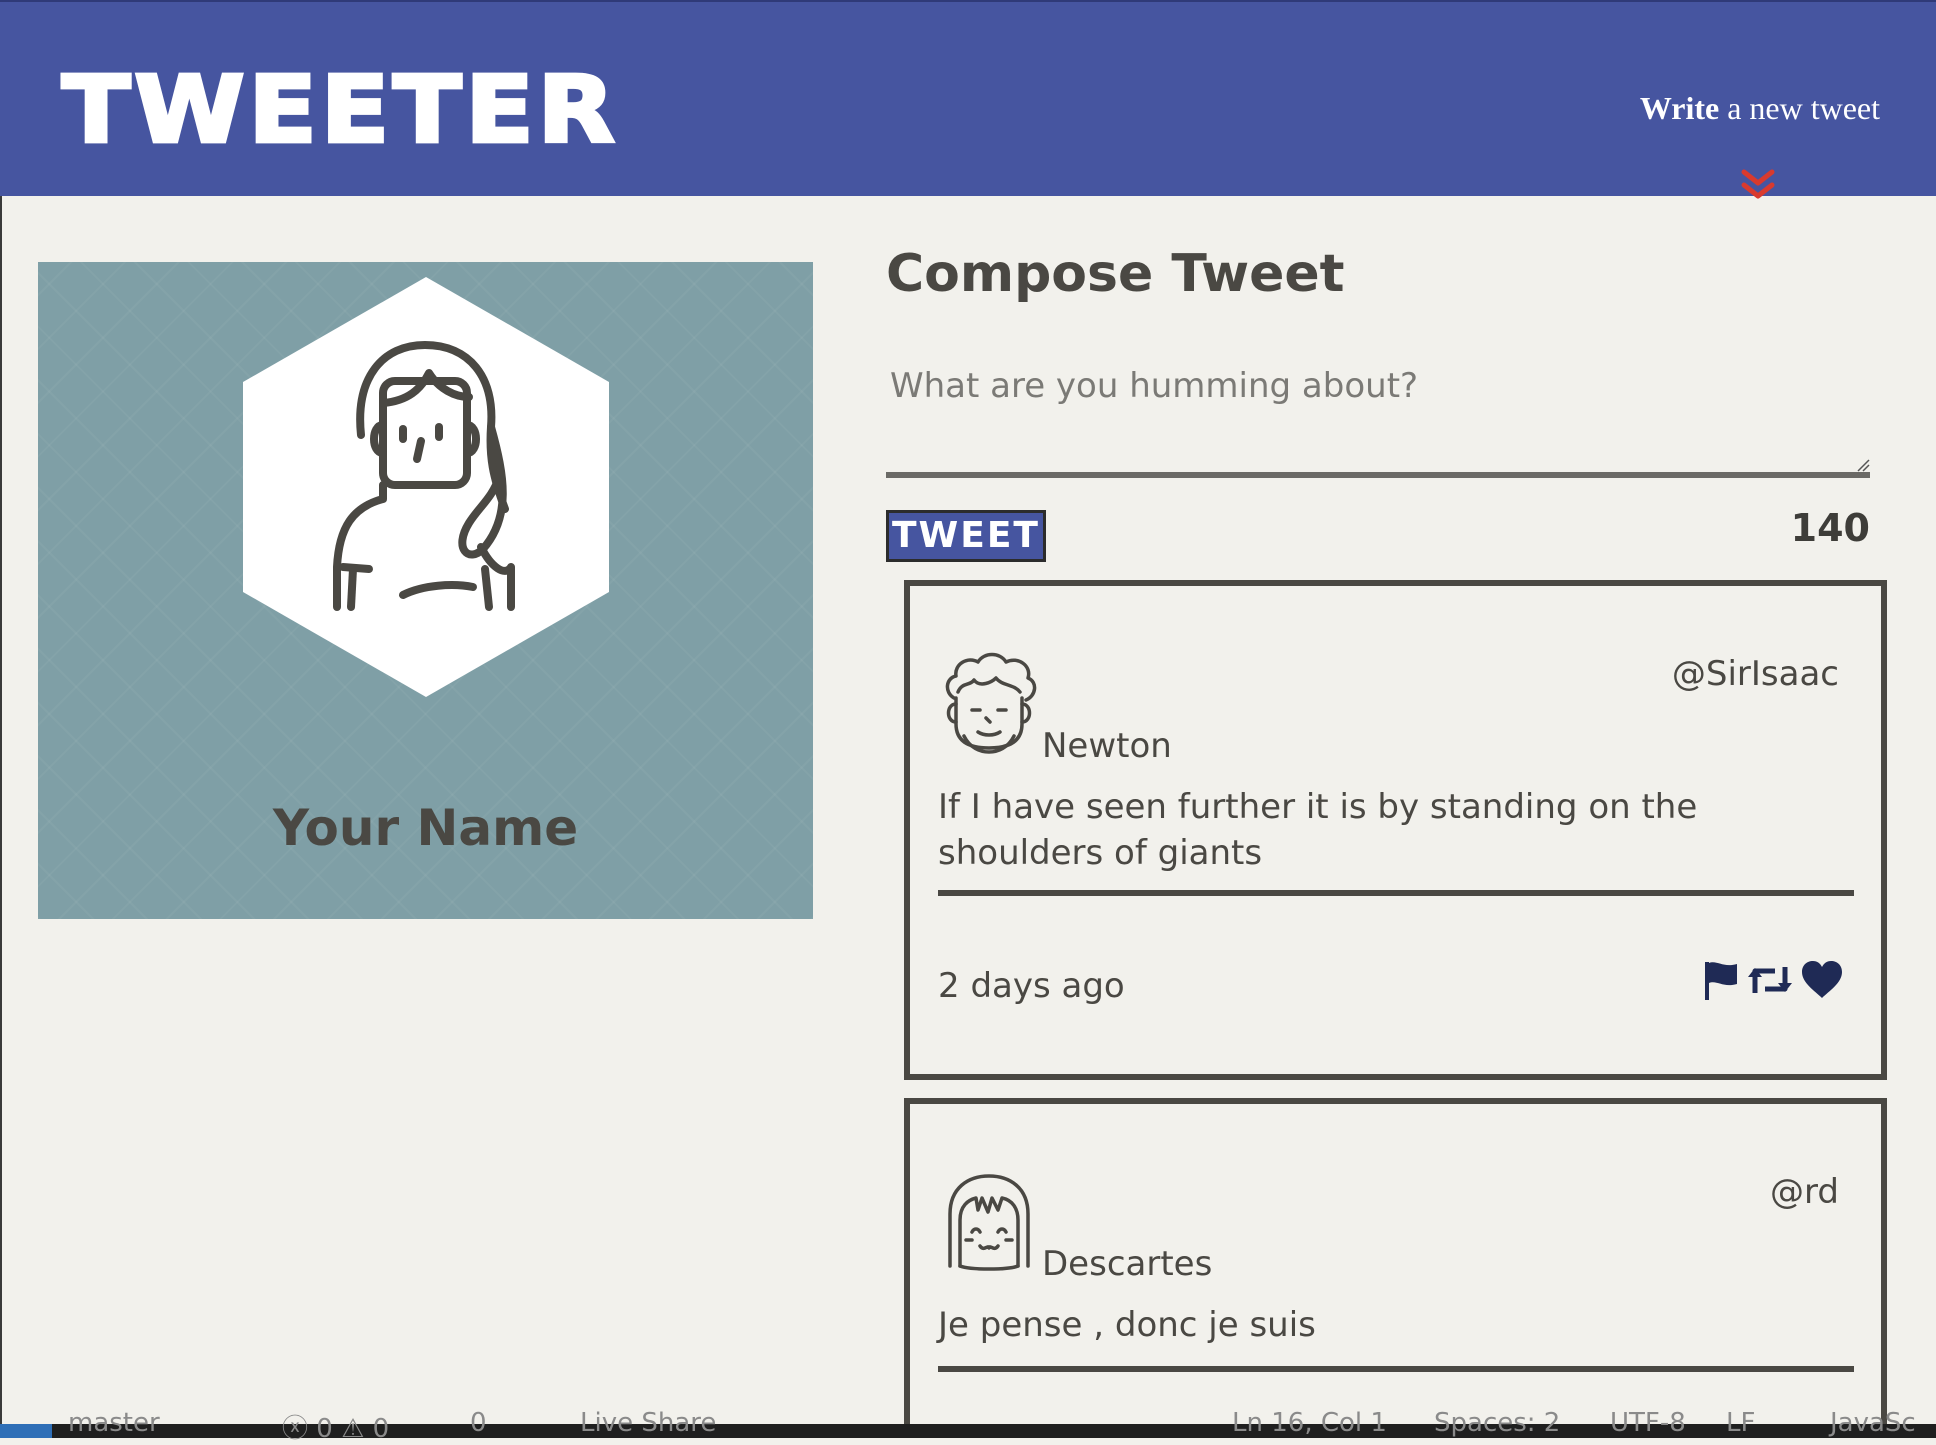  What do you see at coordinates (1799, 108) in the screenshot?
I see `compose-toggle-rest: a new tweet` at bounding box center [1799, 108].